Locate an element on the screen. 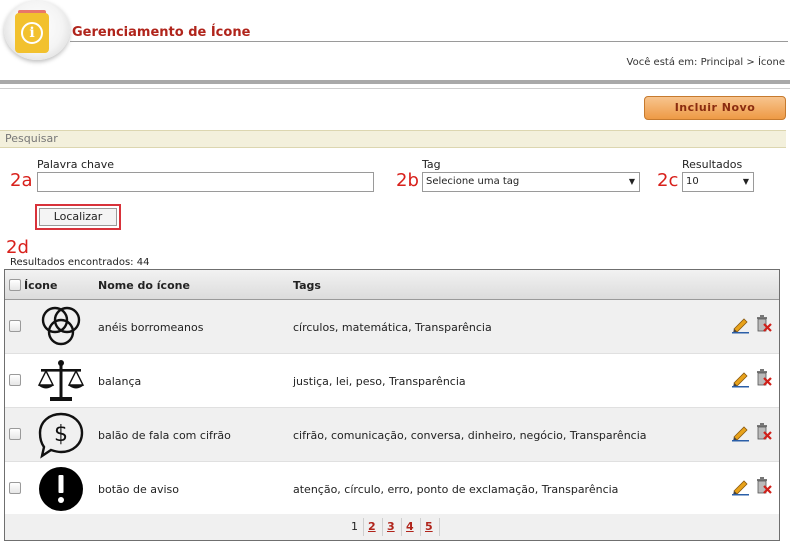 This screenshot has height=543, width=790. tag-select: Selecione uma tag ▼ is located at coordinates (531, 182).